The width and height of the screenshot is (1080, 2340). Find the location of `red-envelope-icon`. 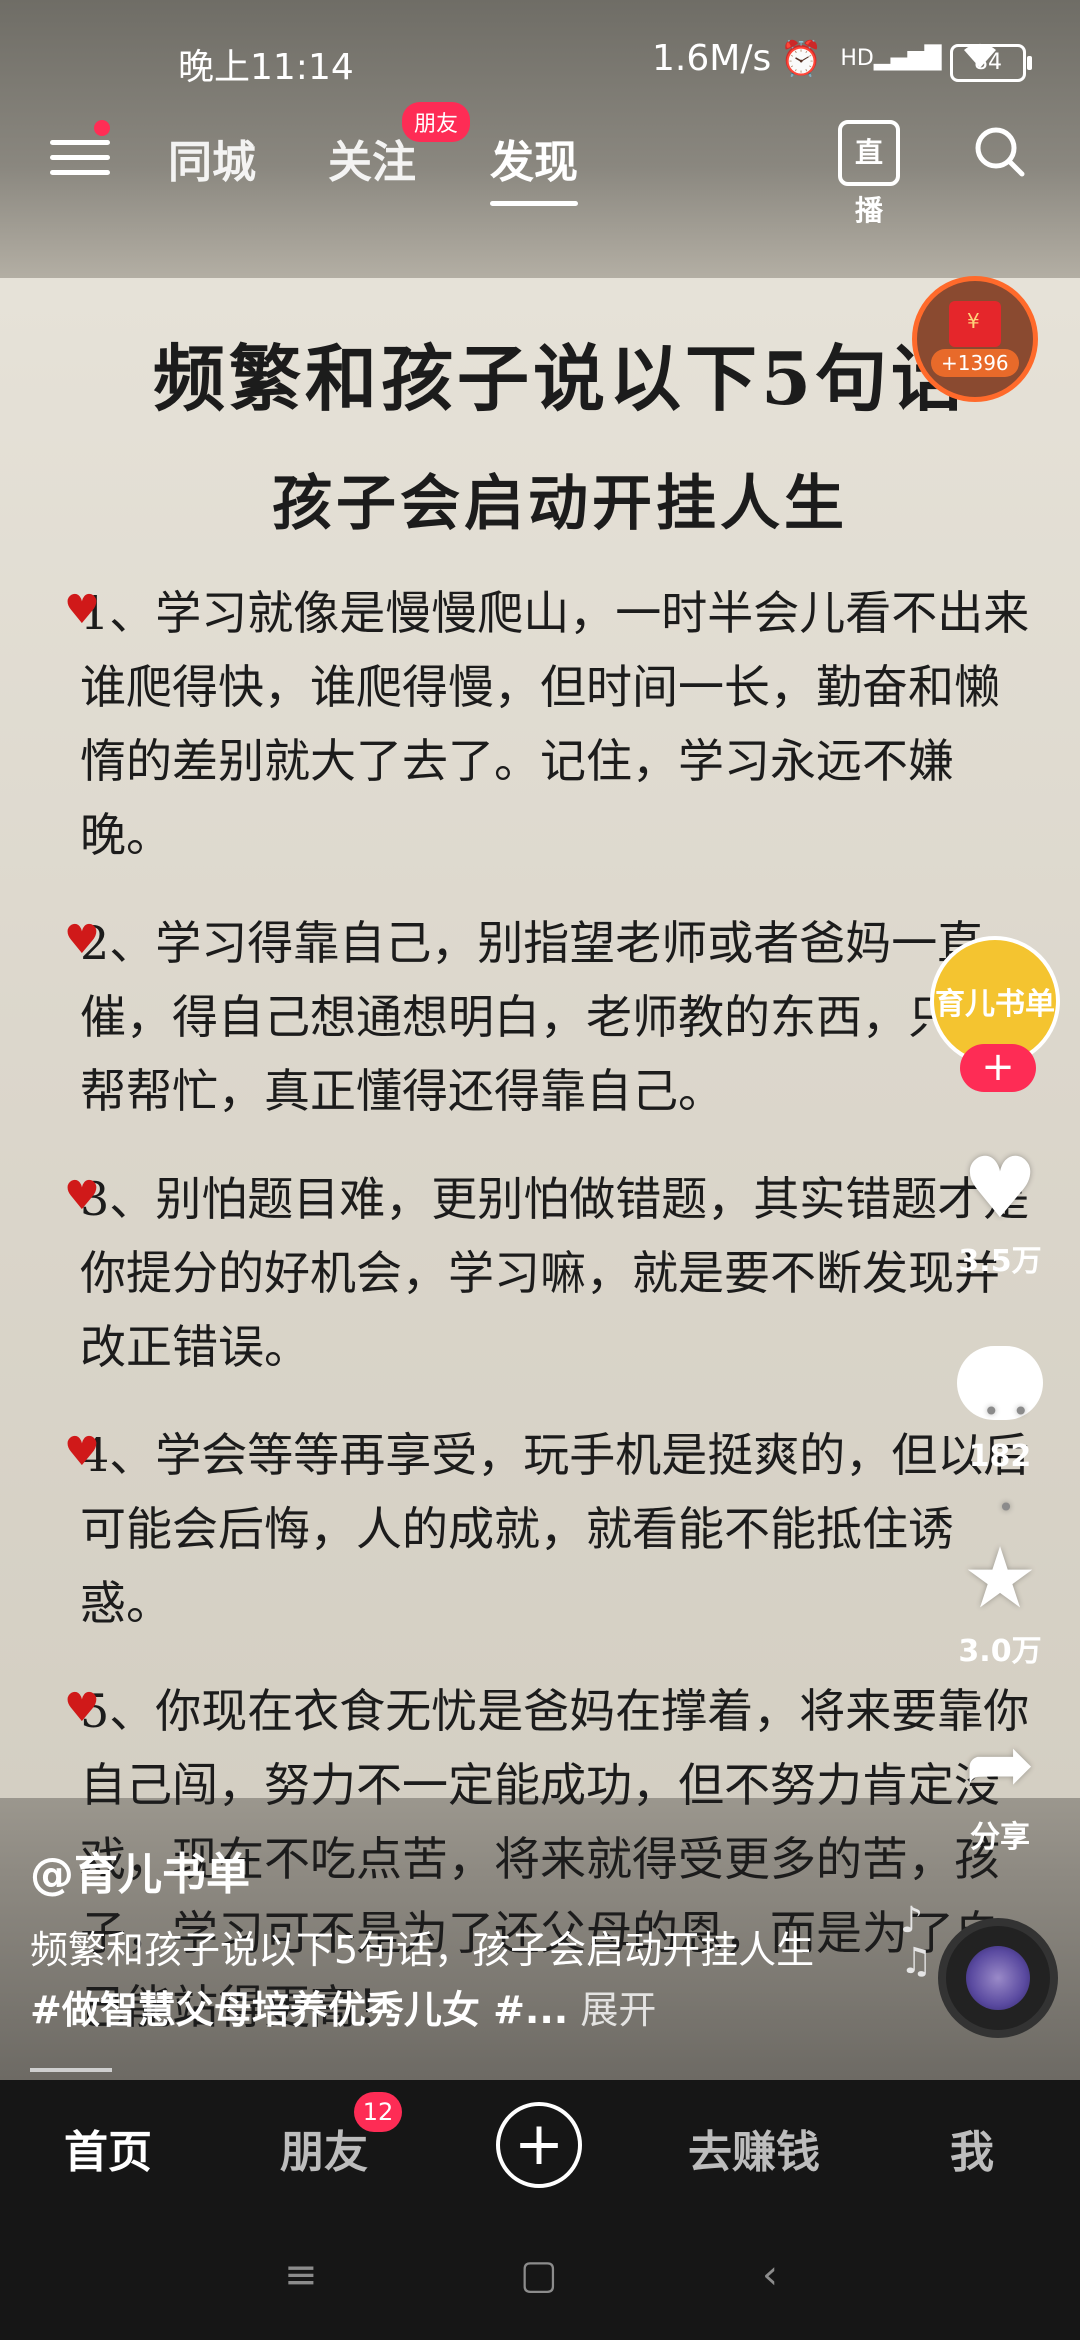

red-envelope-icon is located at coordinates (975, 324).